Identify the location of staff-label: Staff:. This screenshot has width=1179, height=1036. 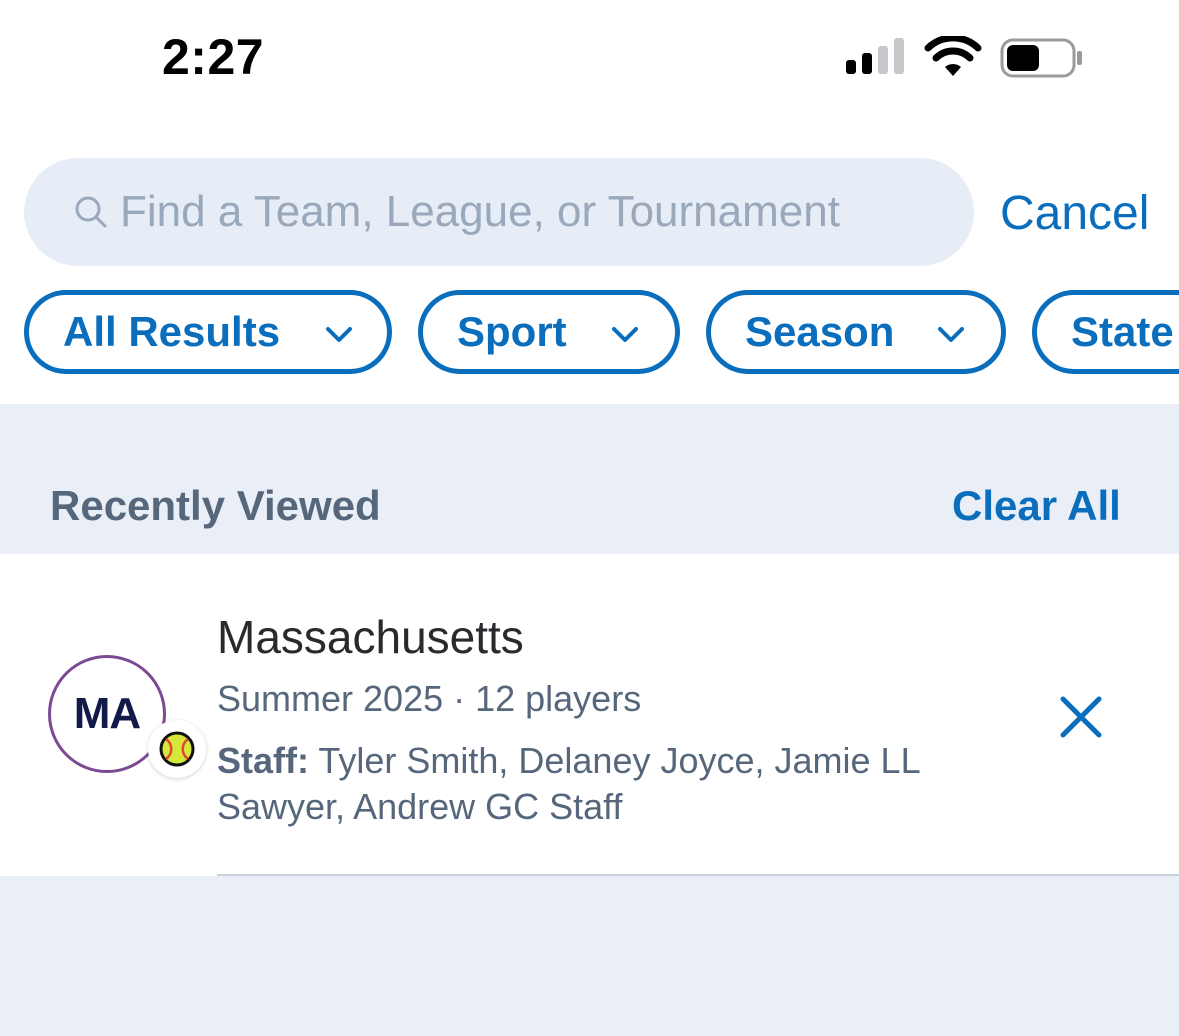
(263, 760).